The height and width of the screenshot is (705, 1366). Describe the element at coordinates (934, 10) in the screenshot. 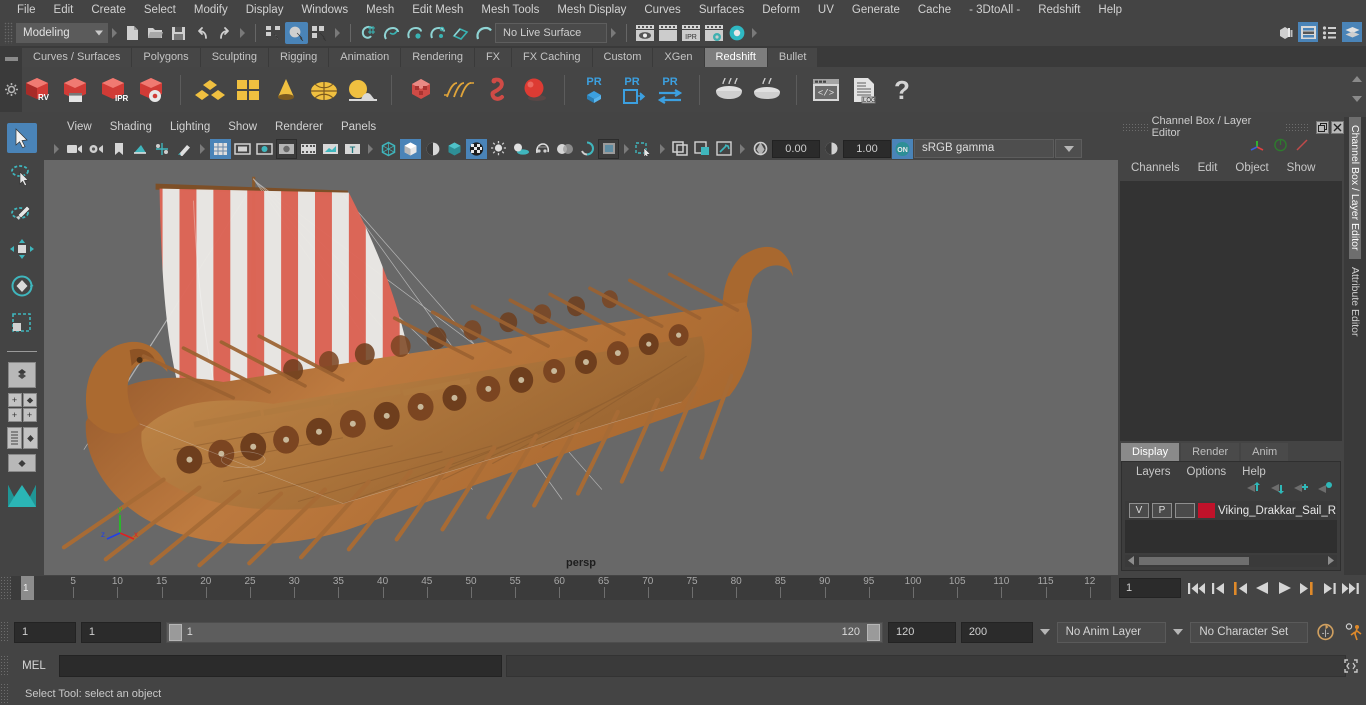

I see `menu-cache: Cache` at that location.